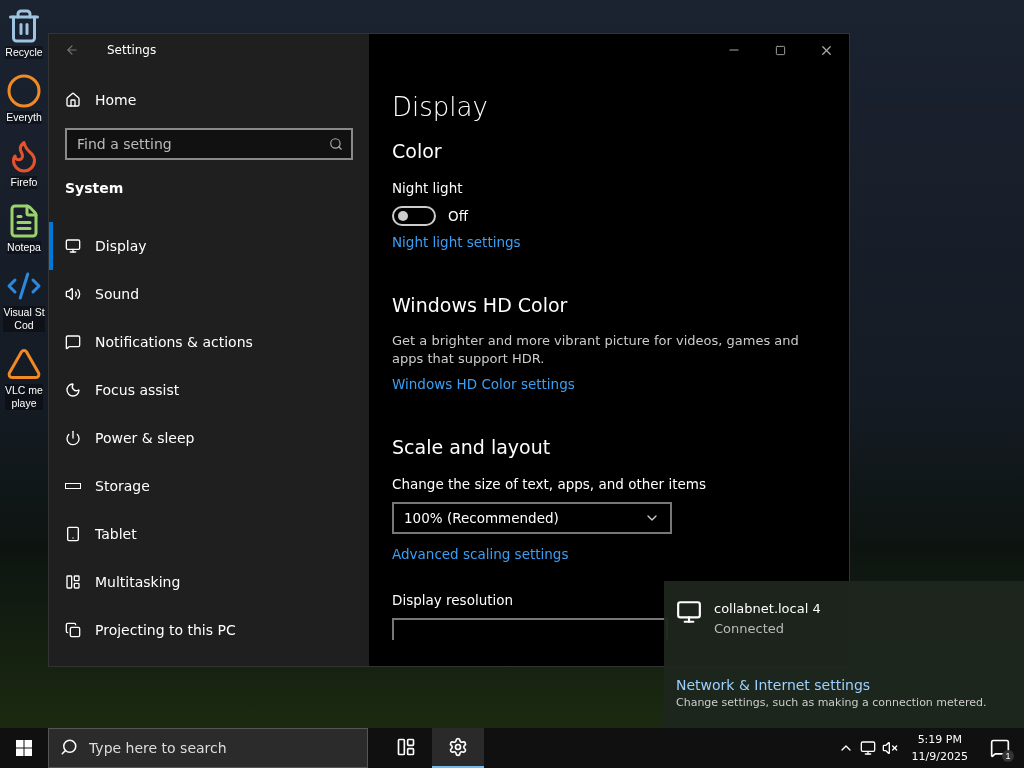 The width and height of the screenshot is (1024, 768). Describe the element at coordinates (406, 747) in the screenshot. I see `task-view-icon` at that location.